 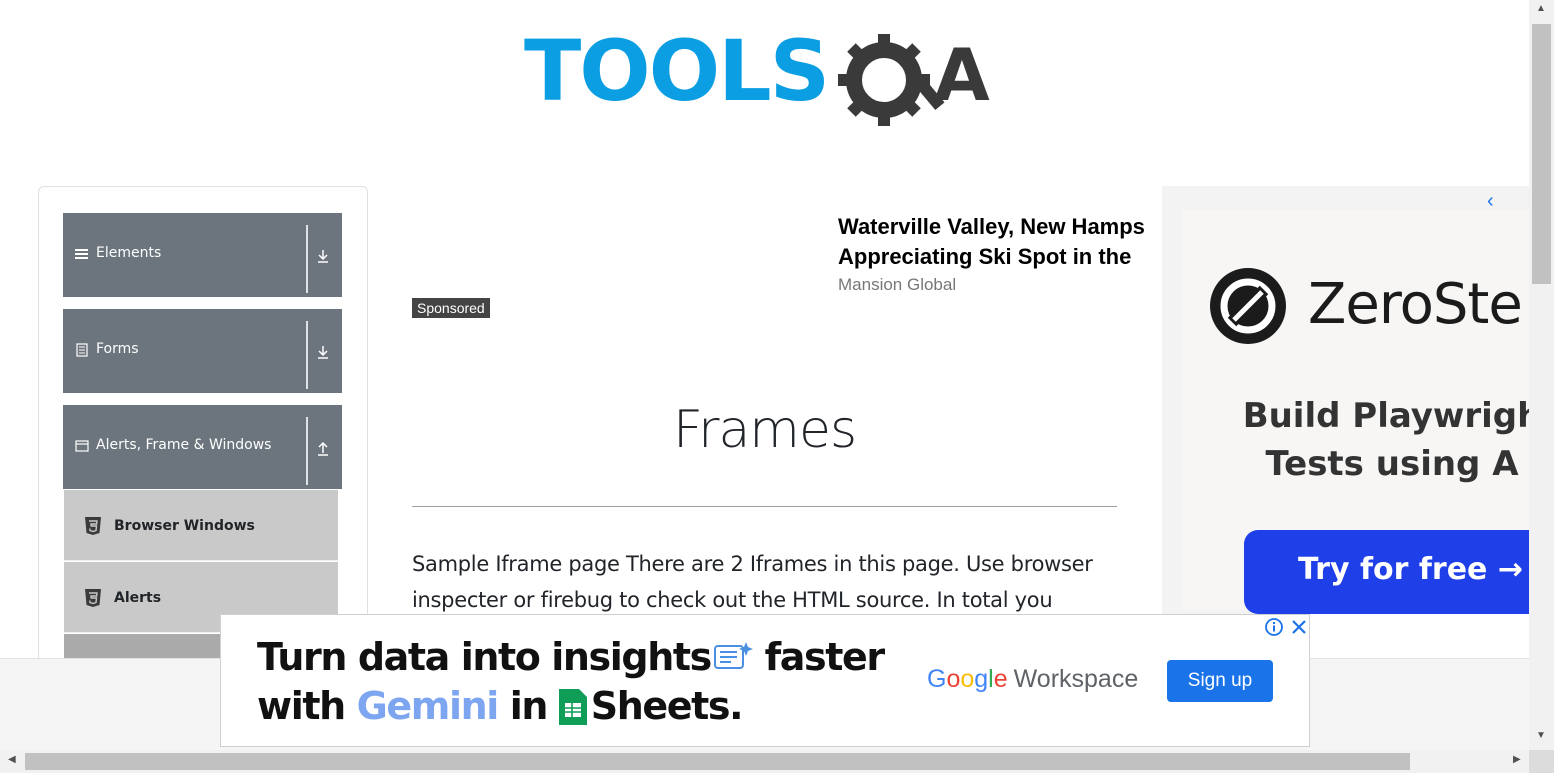 I want to click on cta-label: Try for free →, so click(x=1410, y=569).